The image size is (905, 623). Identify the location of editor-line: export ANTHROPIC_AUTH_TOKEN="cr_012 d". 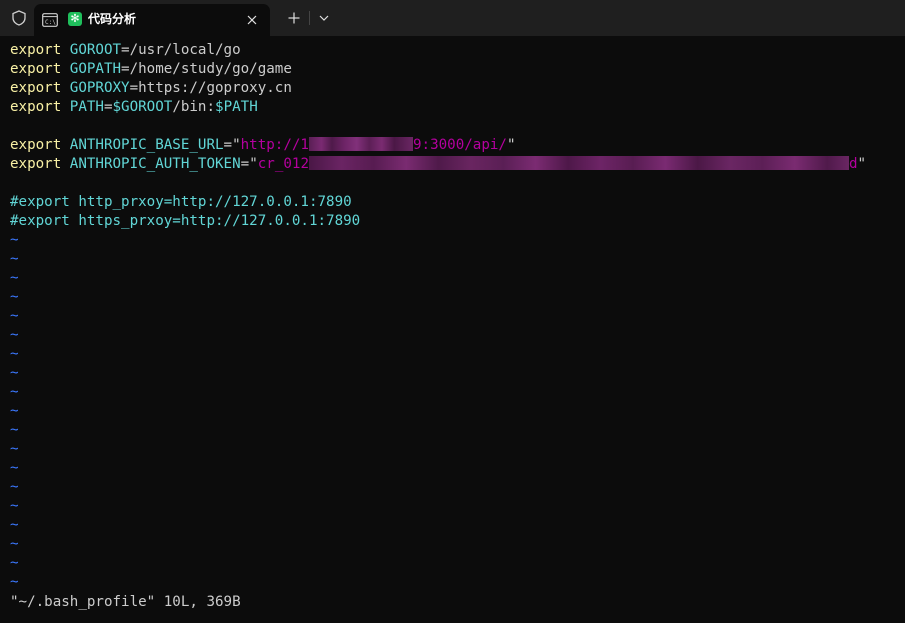
(438, 164).